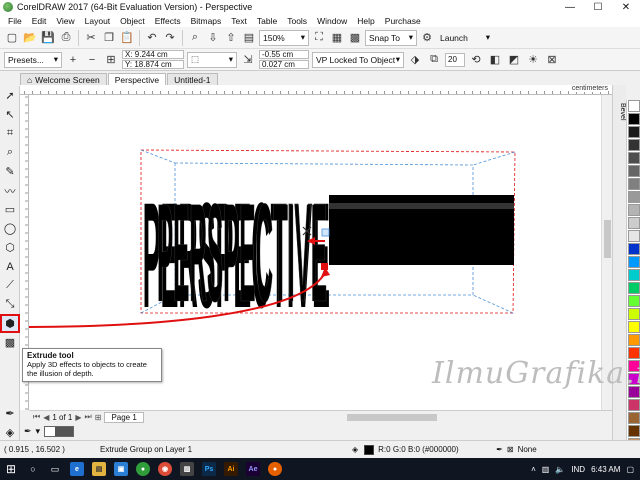 This screenshot has width=640, height=480. I want to click on pick-tool-icon: ➚, so click(10, 95).